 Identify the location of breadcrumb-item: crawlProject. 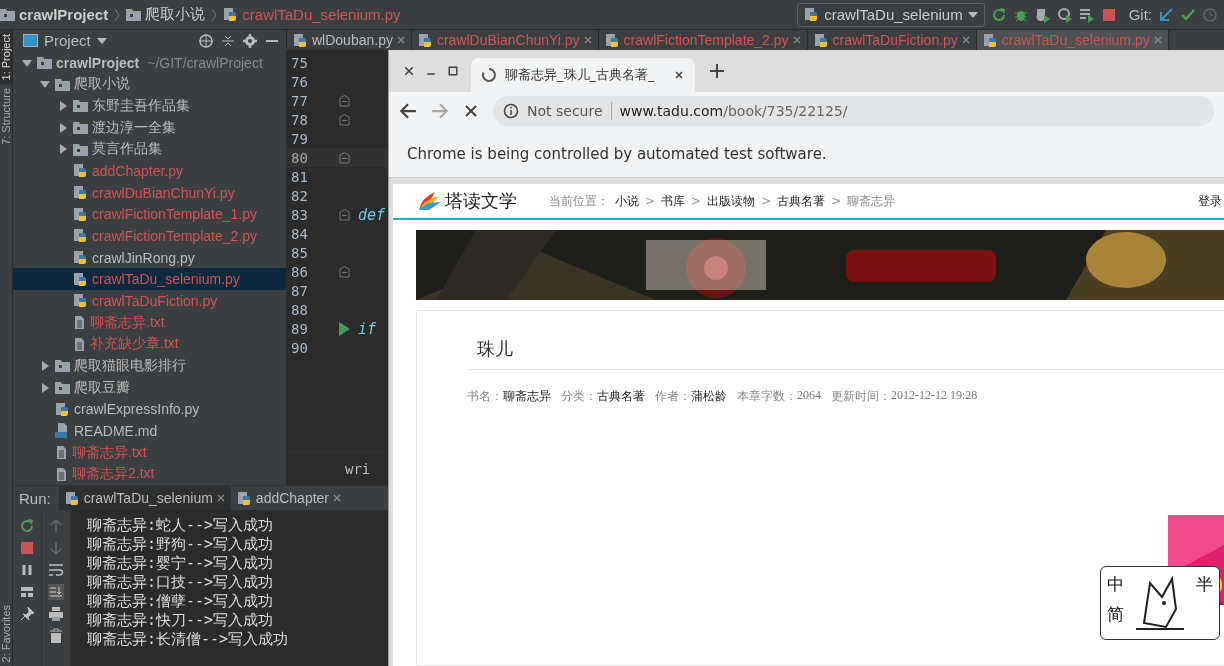
(64, 14).